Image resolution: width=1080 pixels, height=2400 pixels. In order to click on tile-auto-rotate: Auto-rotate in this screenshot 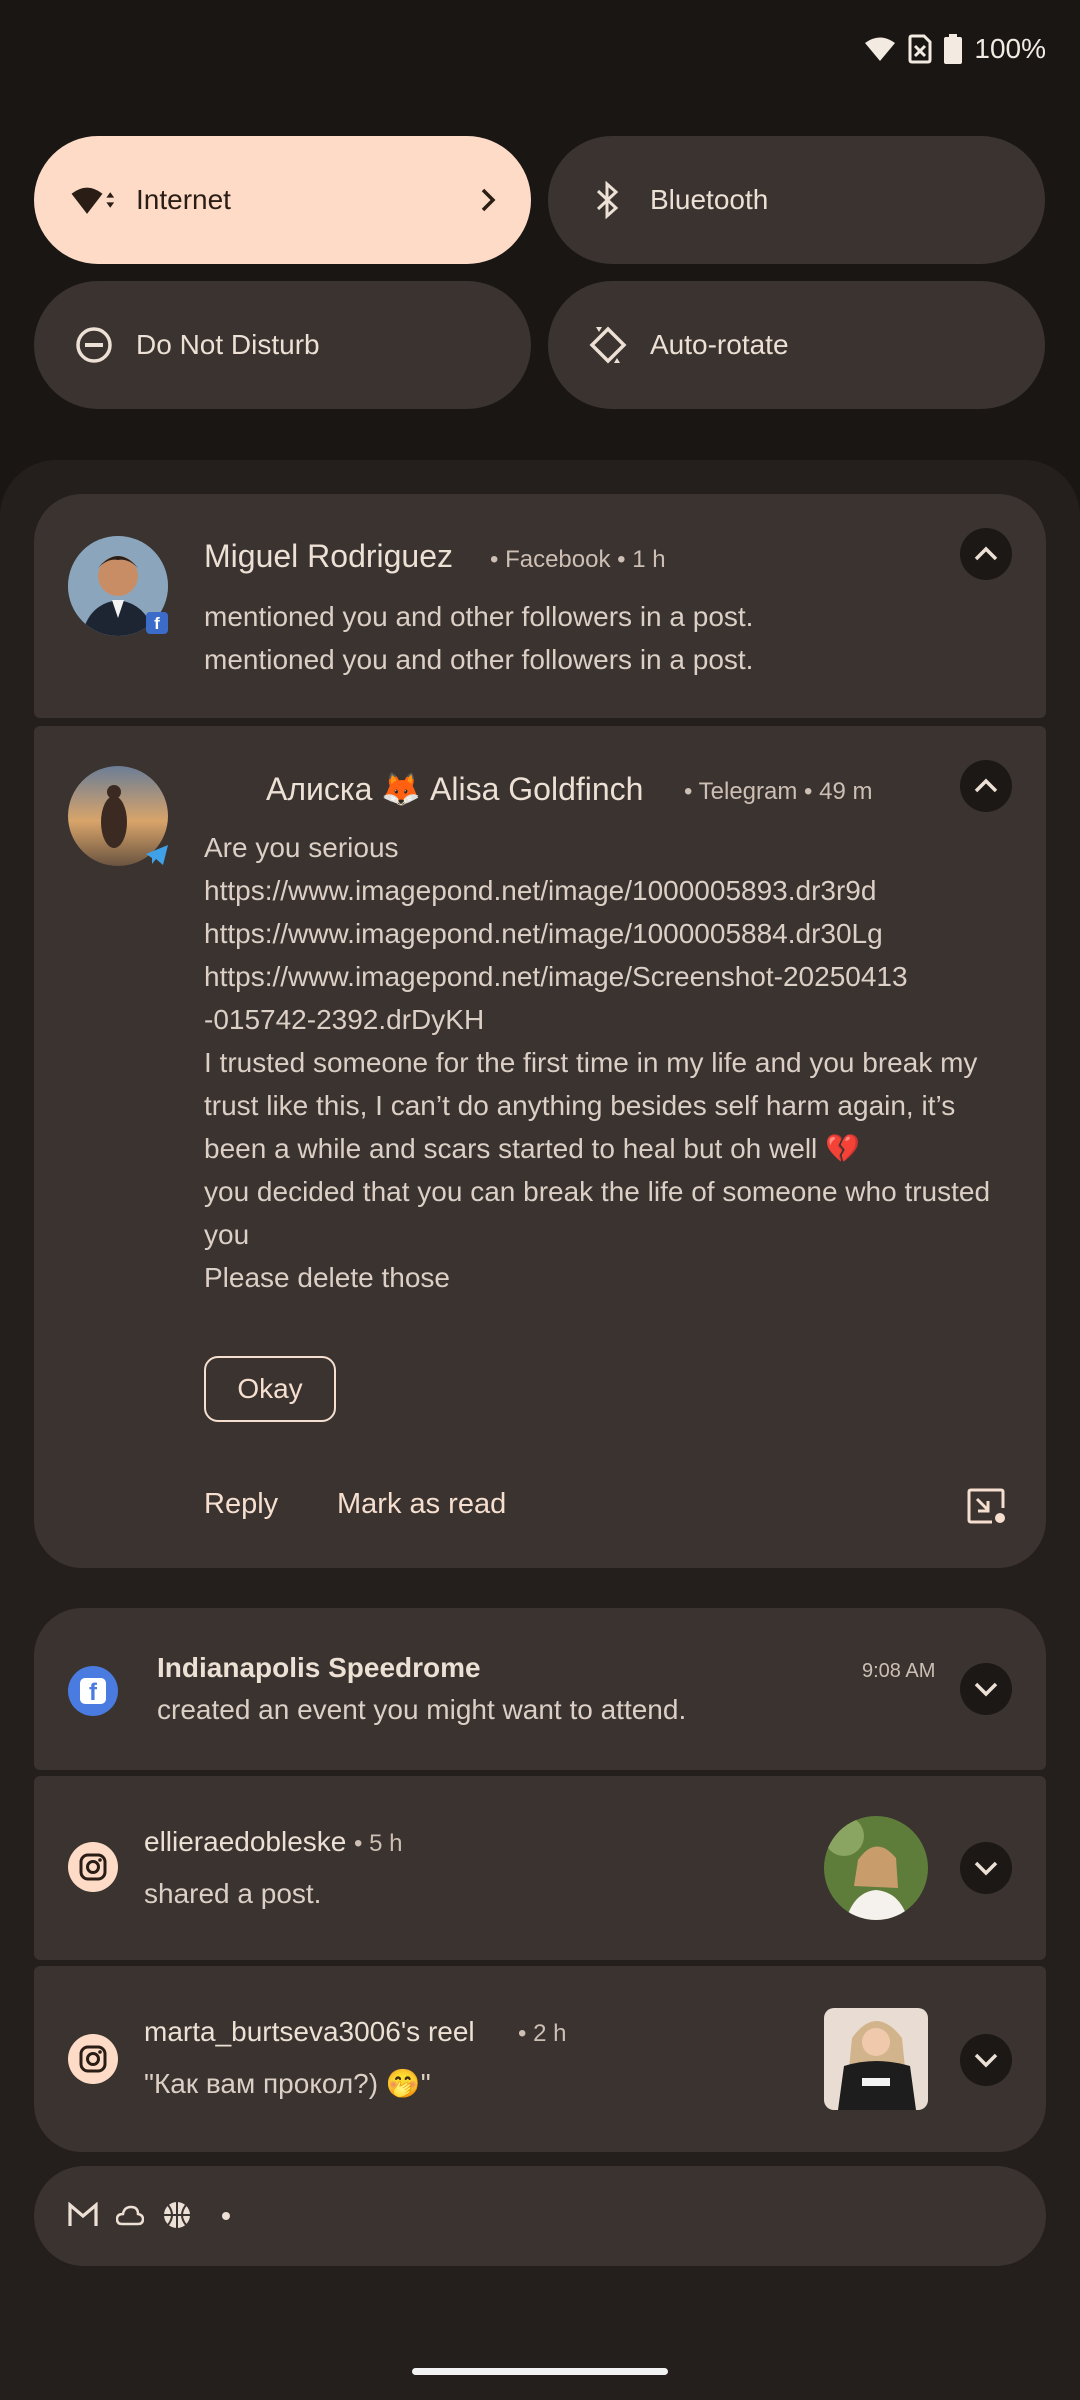, I will do `click(796, 345)`.